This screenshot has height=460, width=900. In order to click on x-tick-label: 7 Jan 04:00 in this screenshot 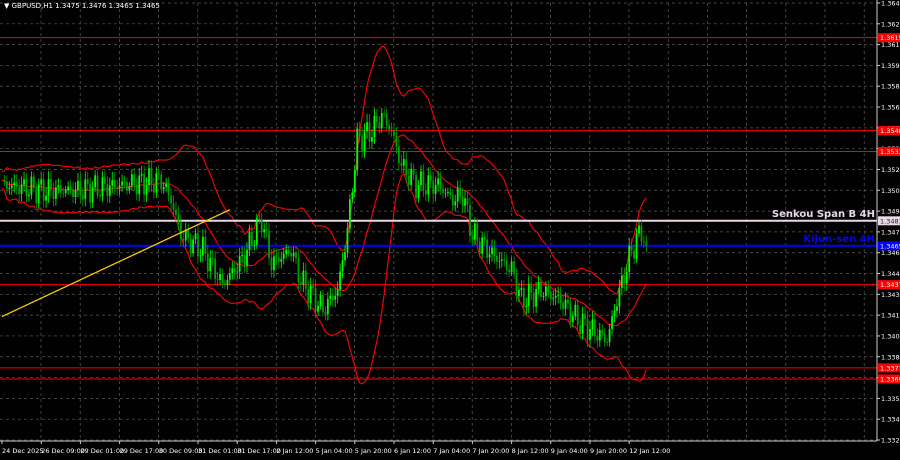, I will do `click(451, 451)`.